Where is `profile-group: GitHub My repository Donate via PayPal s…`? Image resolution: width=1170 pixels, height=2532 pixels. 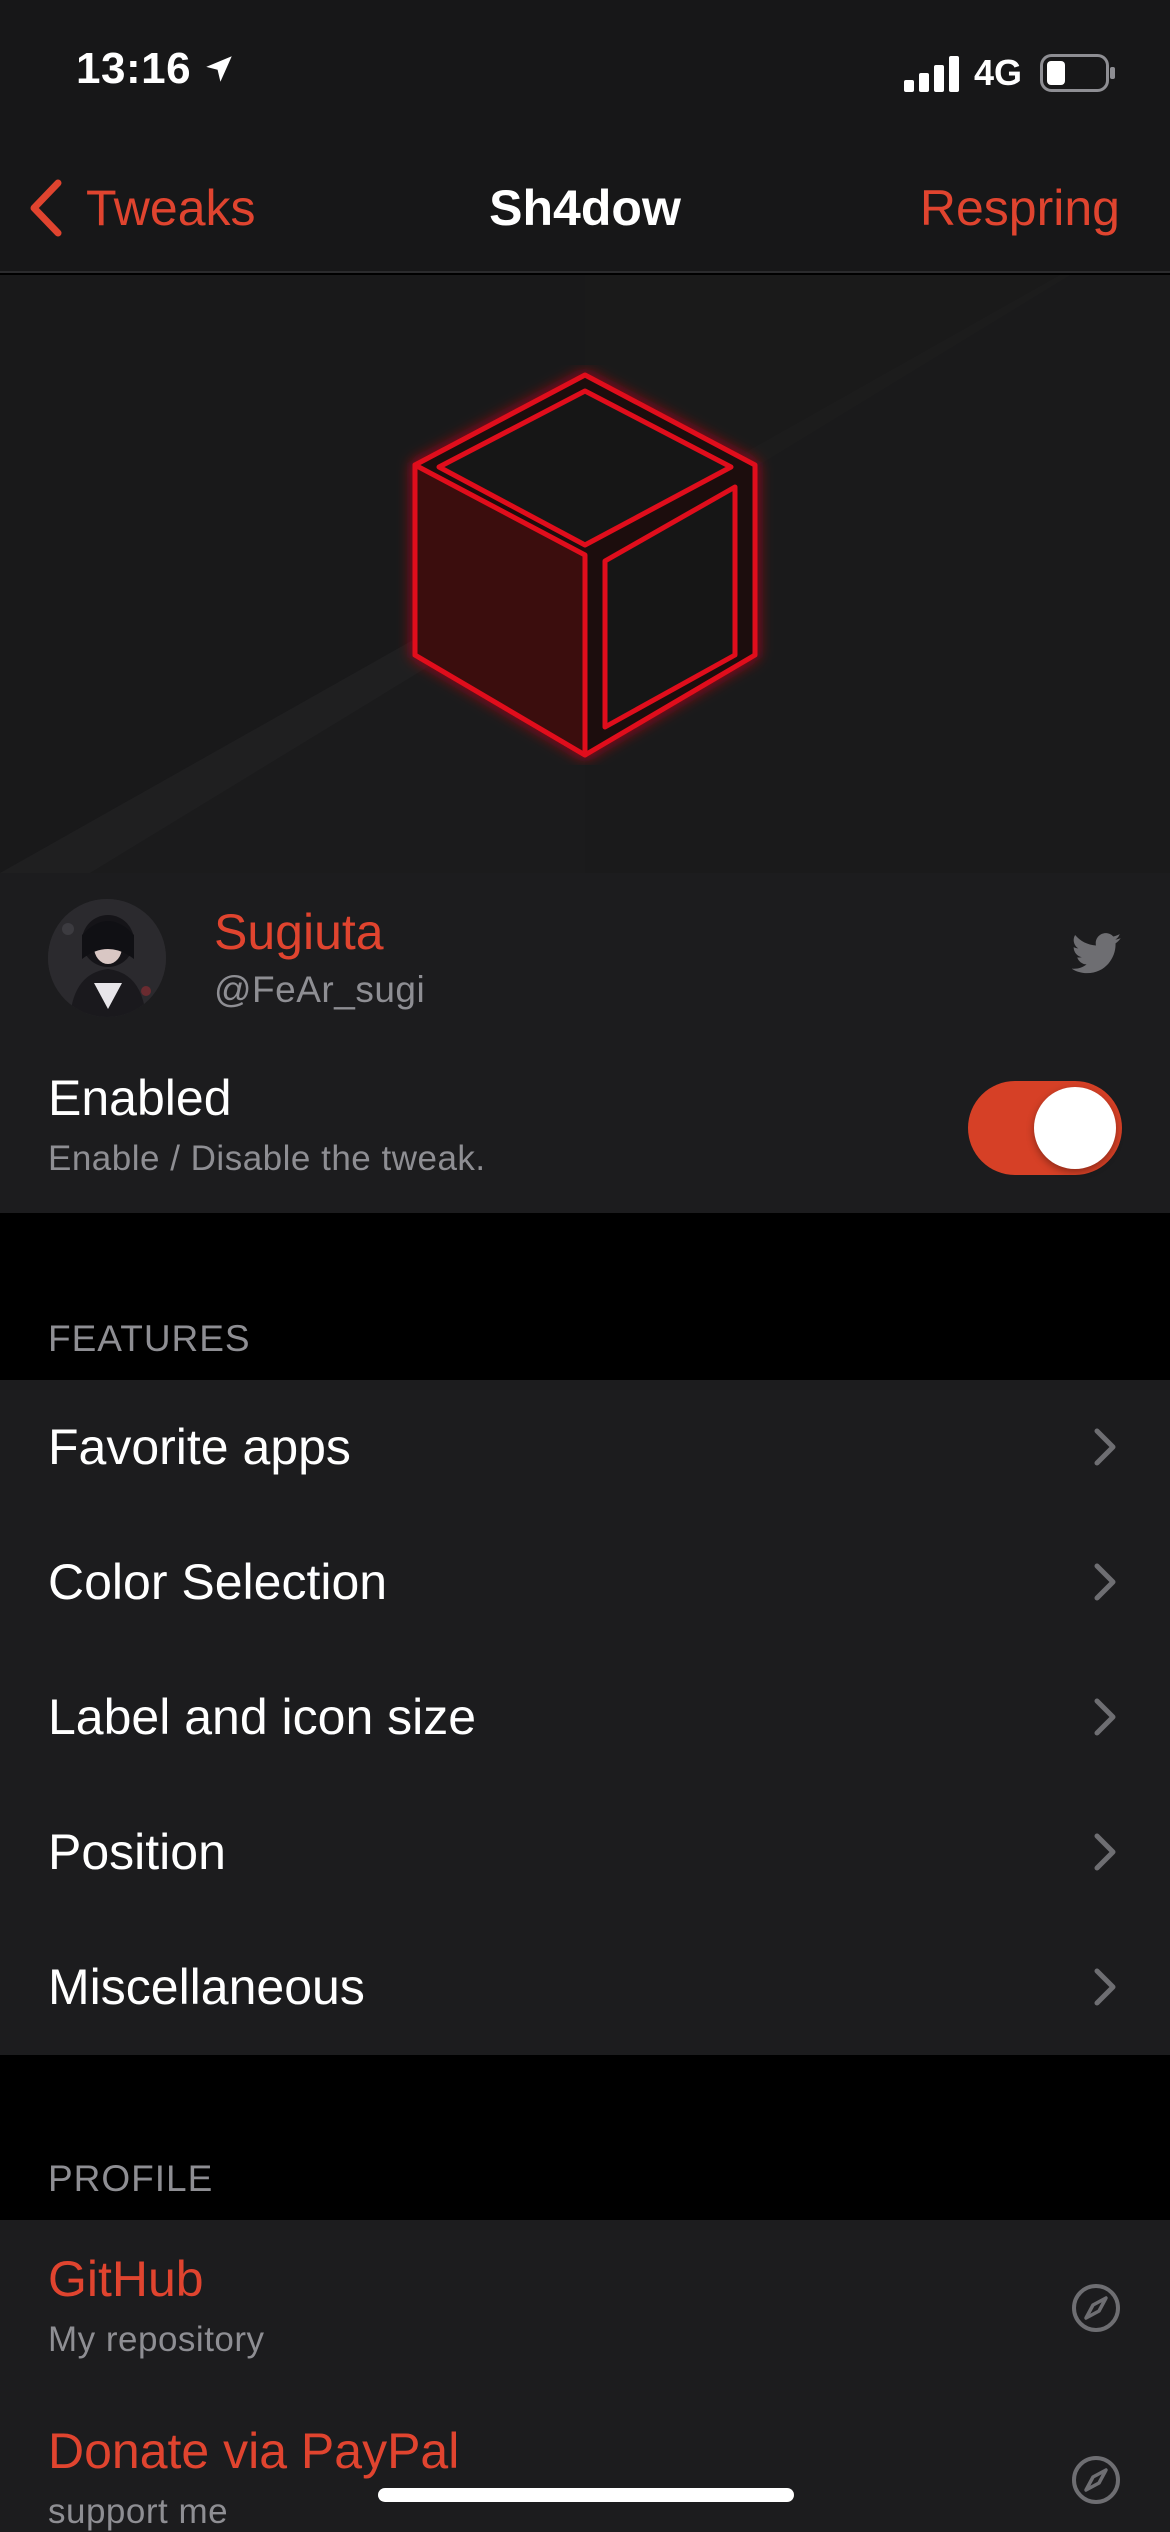
profile-group: GitHub My repository Donate via PayPal s… is located at coordinates (585, 2376).